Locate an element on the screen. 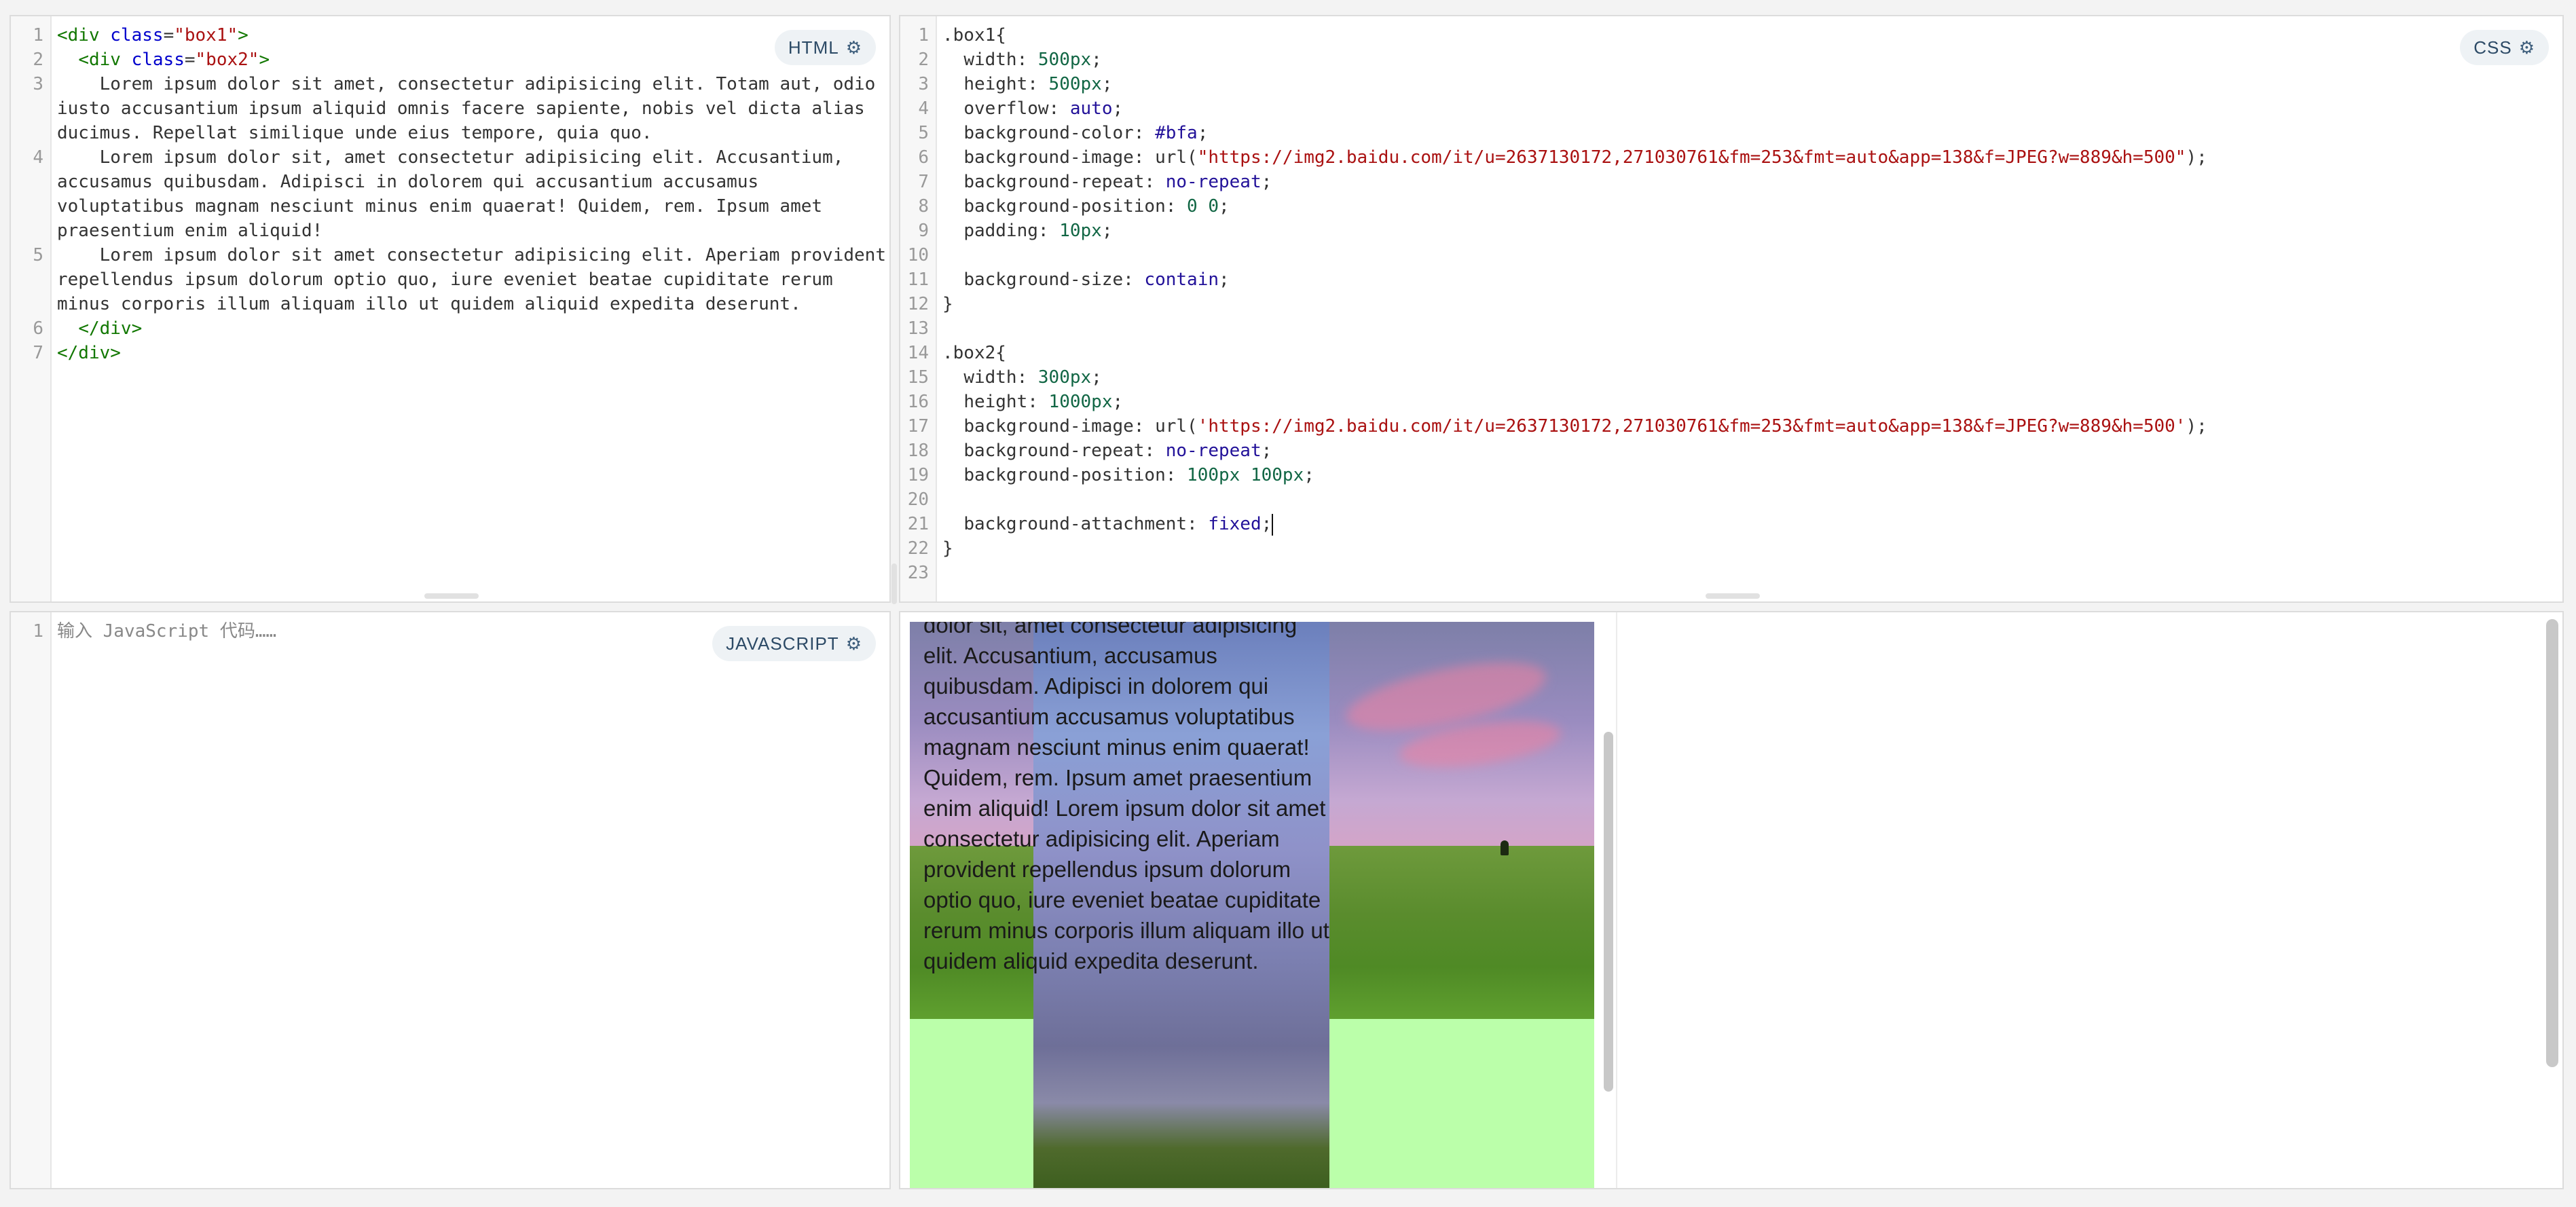  result-divider is located at coordinates (1616, 900).